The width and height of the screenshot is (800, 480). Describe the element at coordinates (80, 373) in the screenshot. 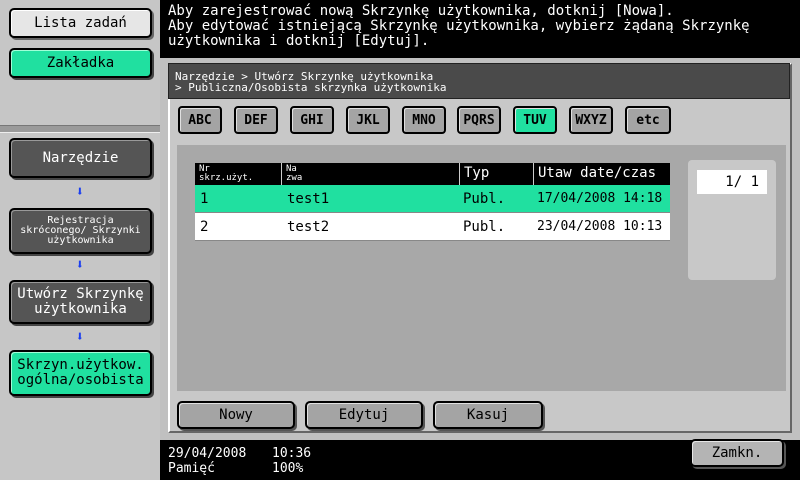

I see `public-private-box-button: Skrzyn.użytkow. ogólna/osobista` at that location.